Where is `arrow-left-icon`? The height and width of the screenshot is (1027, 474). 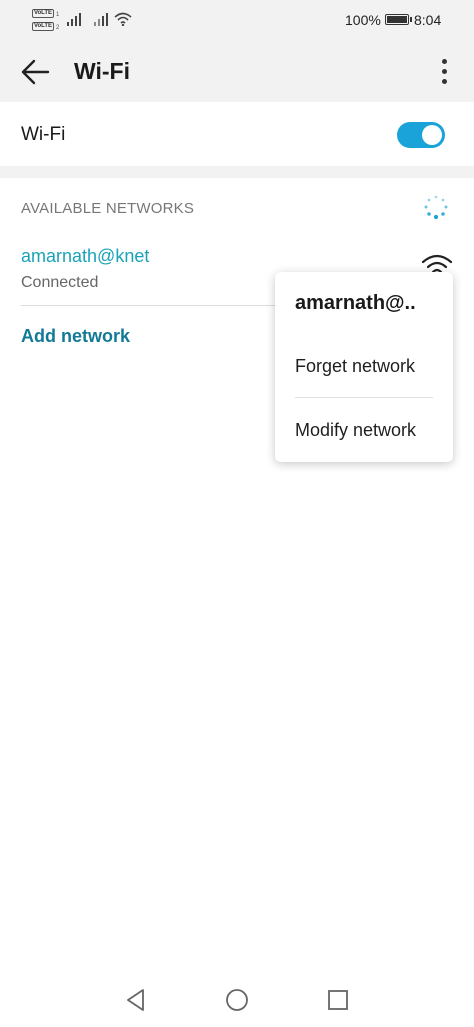 arrow-left-icon is located at coordinates (35, 72).